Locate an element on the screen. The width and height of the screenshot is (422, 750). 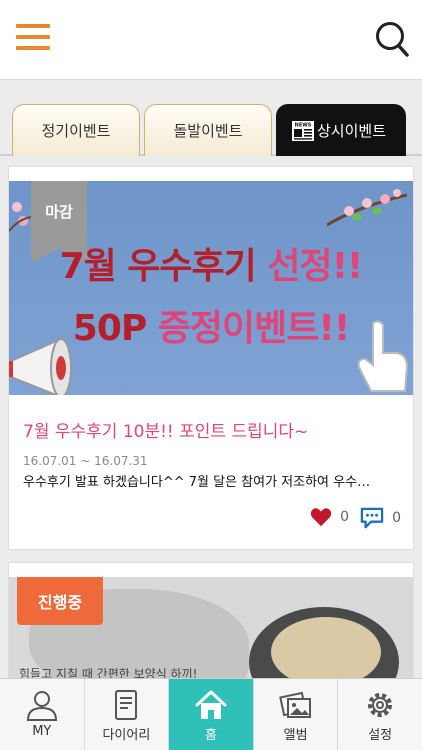
bottom-navigation: MY 다이어리 홈 앨범 설정 is located at coordinates (211, 714).